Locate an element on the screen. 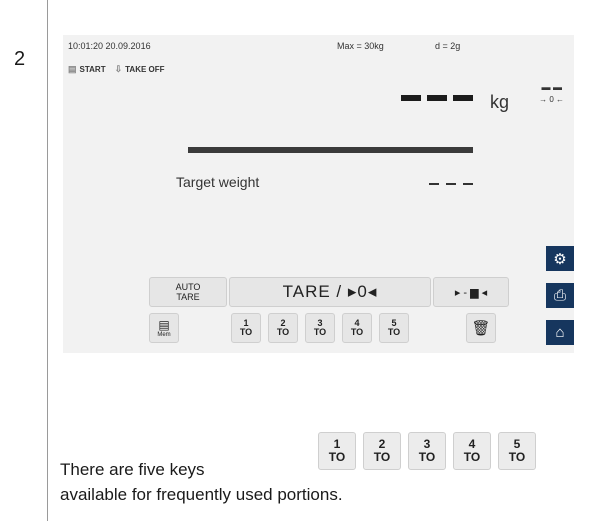 Image resolution: width=592 pixels, height=521 pixels. portion-key-2: 2 TO is located at coordinates (283, 328).